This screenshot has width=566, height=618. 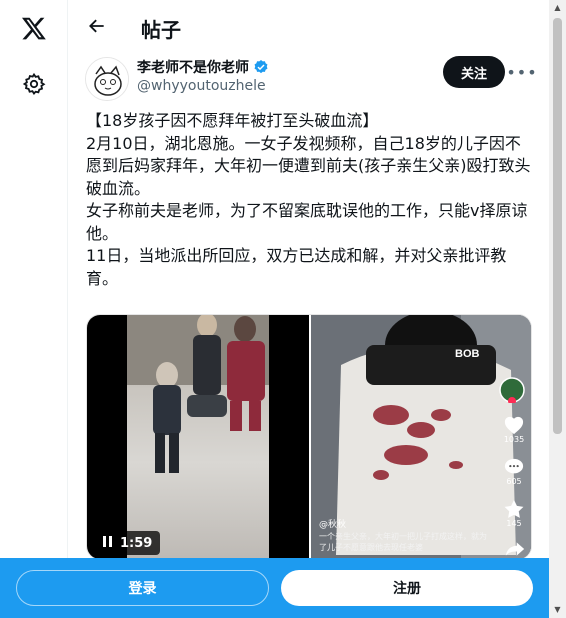 What do you see at coordinates (514, 513) in the screenshot?
I see `favorite-star-icon: 145` at bounding box center [514, 513].